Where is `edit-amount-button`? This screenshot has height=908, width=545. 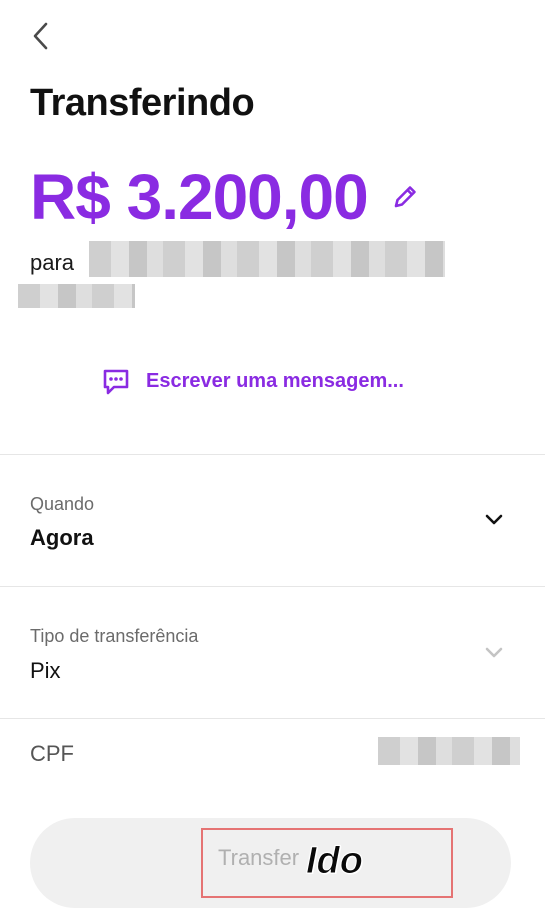
edit-amount-button is located at coordinates (405, 197).